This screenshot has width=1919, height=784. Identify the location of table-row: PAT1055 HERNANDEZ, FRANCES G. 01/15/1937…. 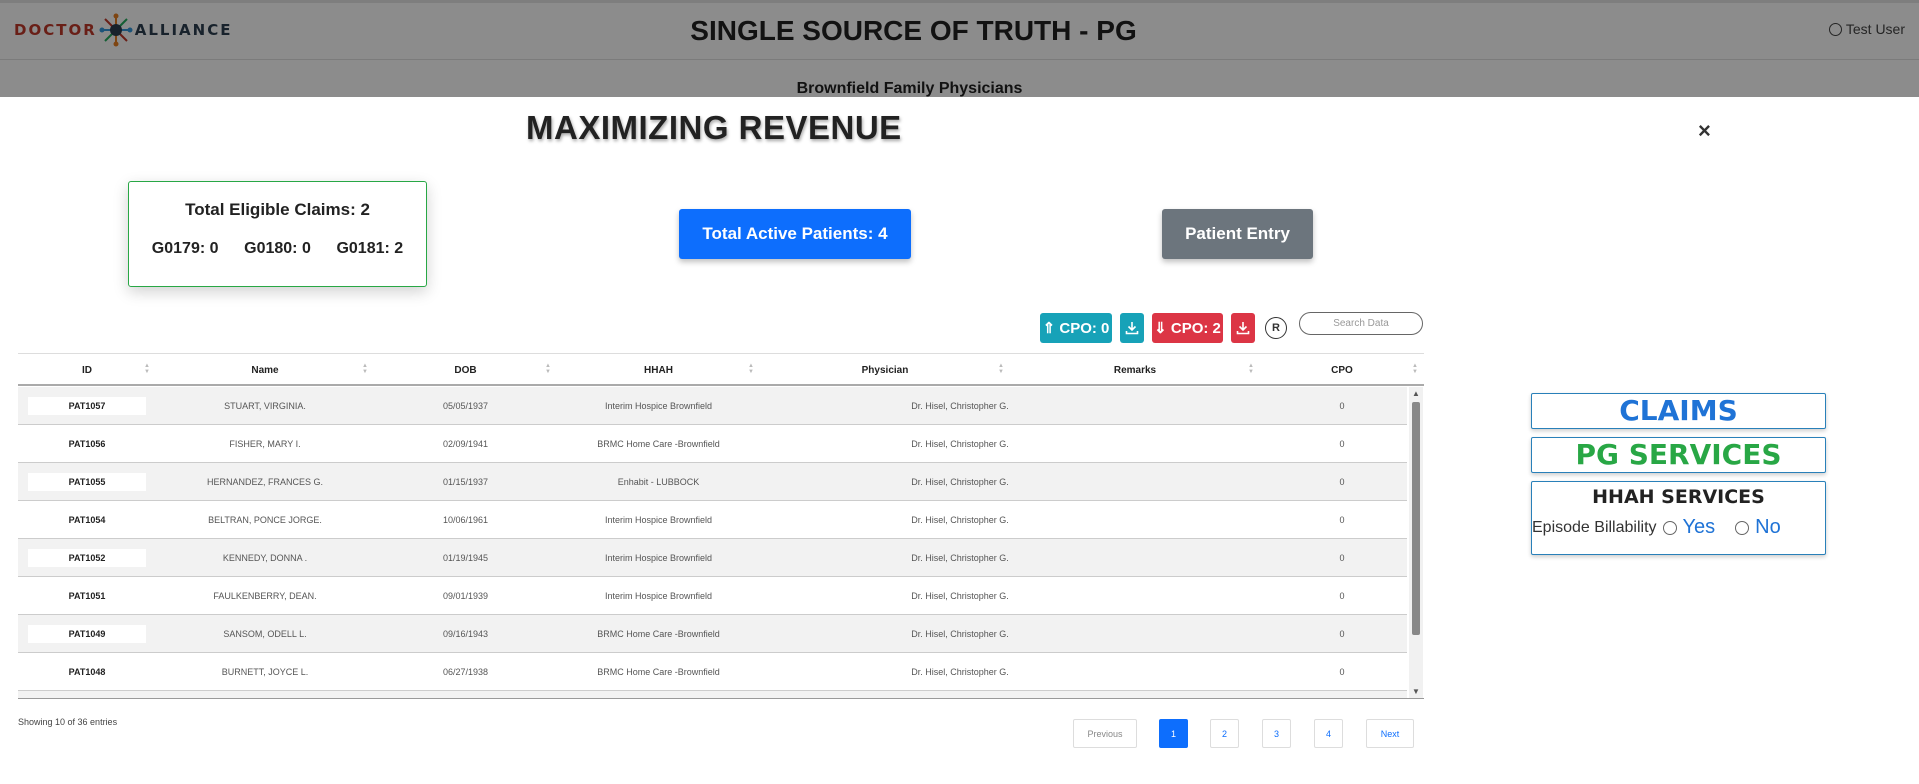
(712, 482).